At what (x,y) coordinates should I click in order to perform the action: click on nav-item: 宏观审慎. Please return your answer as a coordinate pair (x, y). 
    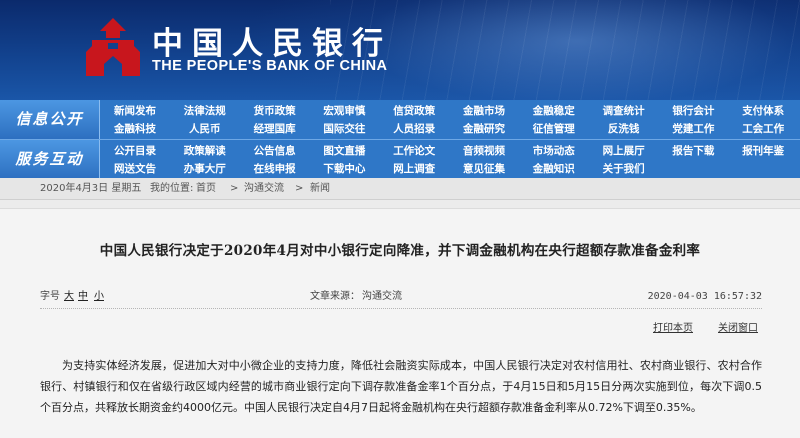
    Looking at the image, I should click on (344, 111).